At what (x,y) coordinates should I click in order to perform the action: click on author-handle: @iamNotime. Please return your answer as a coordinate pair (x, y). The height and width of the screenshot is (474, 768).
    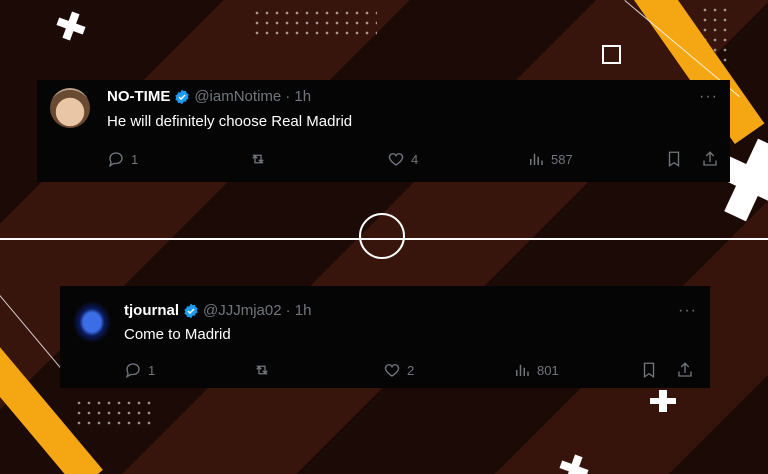
    Looking at the image, I should click on (237, 96).